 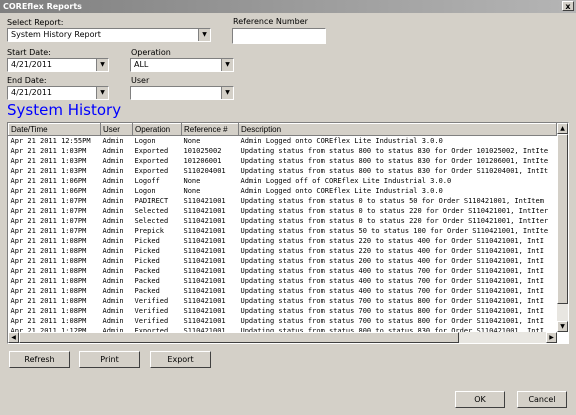 I want to click on scroll-right-icon: ▶, so click(x=551, y=337).